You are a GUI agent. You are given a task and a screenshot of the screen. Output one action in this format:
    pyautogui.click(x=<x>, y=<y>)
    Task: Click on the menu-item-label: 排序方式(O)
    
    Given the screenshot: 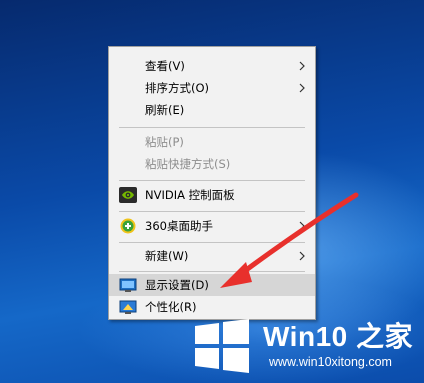 What is the action you would take?
    pyautogui.click(x=177, y=88)
    